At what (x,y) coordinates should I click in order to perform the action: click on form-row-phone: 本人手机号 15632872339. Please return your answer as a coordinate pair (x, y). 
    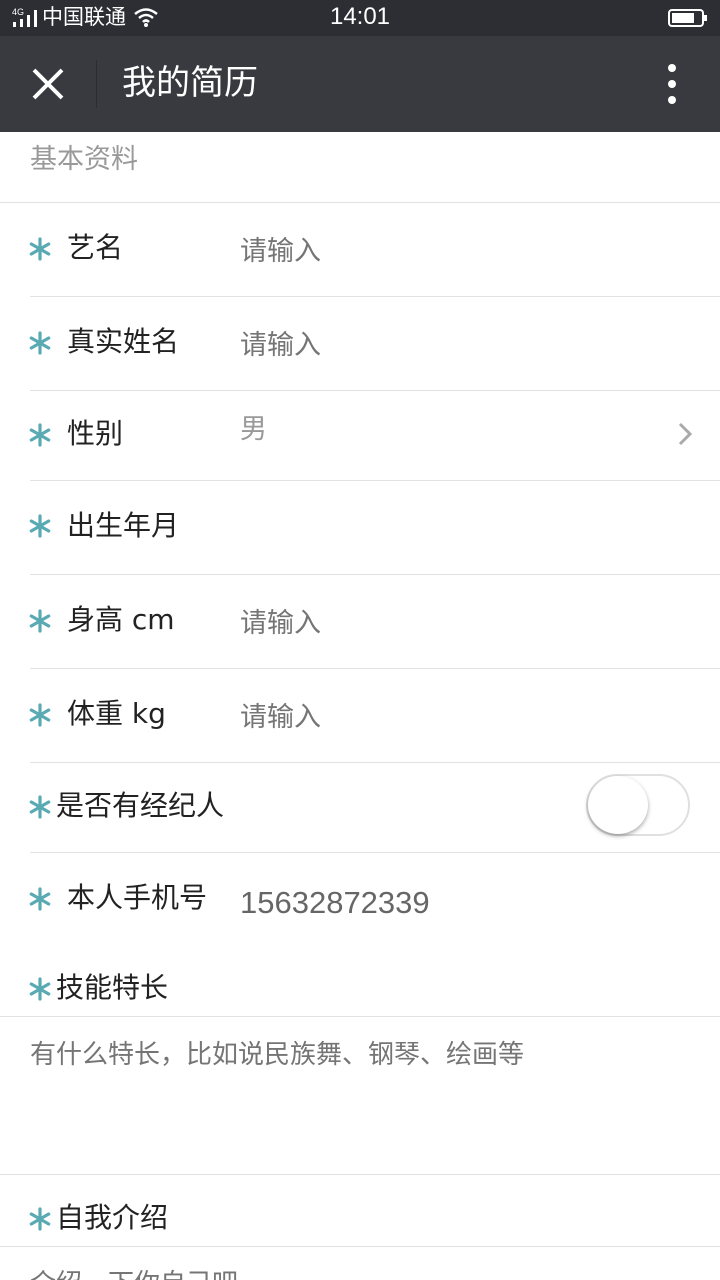
    Looking at the image, I should click on (360, 898).